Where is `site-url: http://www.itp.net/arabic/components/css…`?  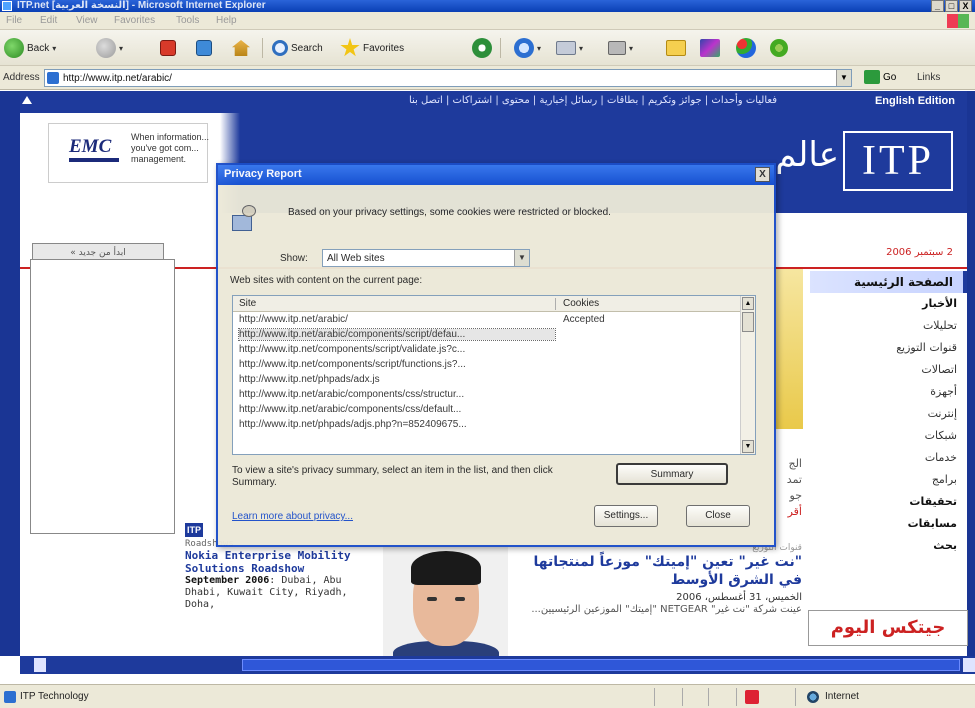
site-url: http://www.itp.net/arabic/components/css… is located at coordinates (350, 409).